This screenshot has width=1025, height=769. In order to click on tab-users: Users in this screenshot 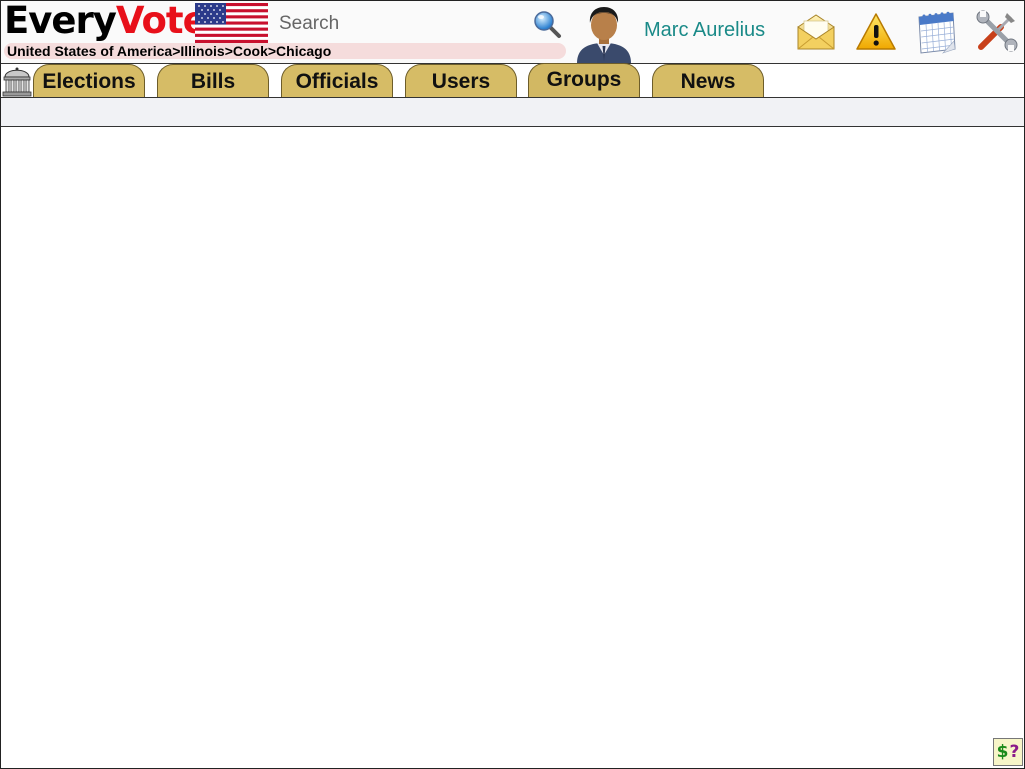, I will do `click(461, 80)`.